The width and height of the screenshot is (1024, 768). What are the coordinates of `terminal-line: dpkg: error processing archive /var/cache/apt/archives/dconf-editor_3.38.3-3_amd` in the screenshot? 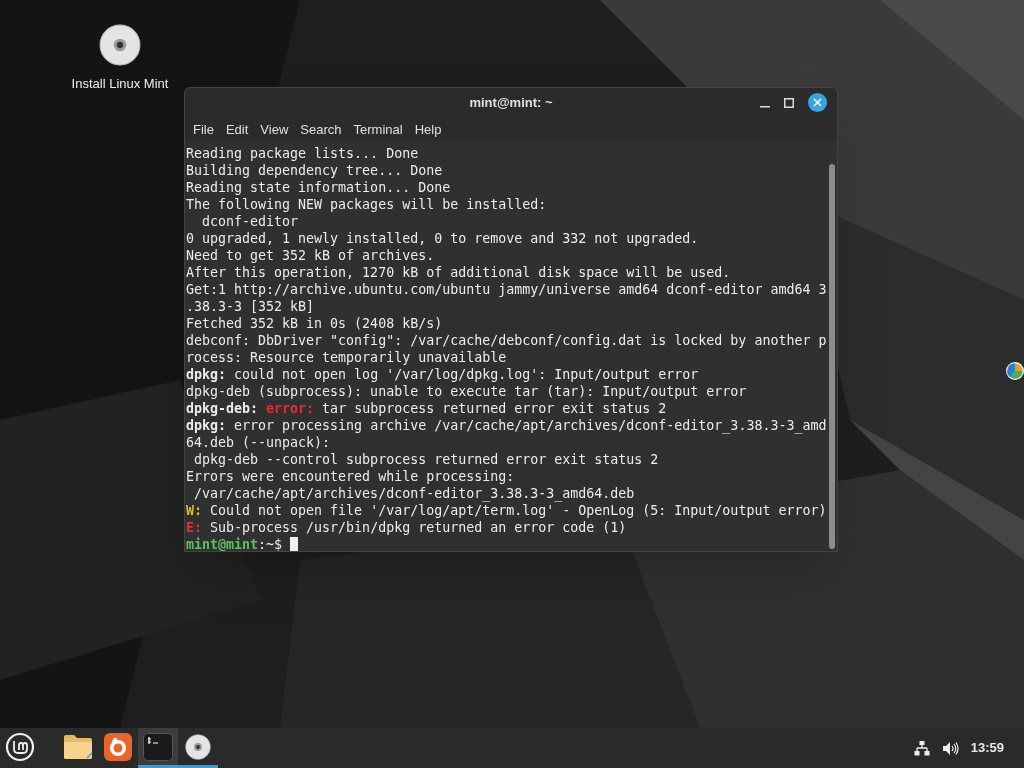 It's located at (507, 425).